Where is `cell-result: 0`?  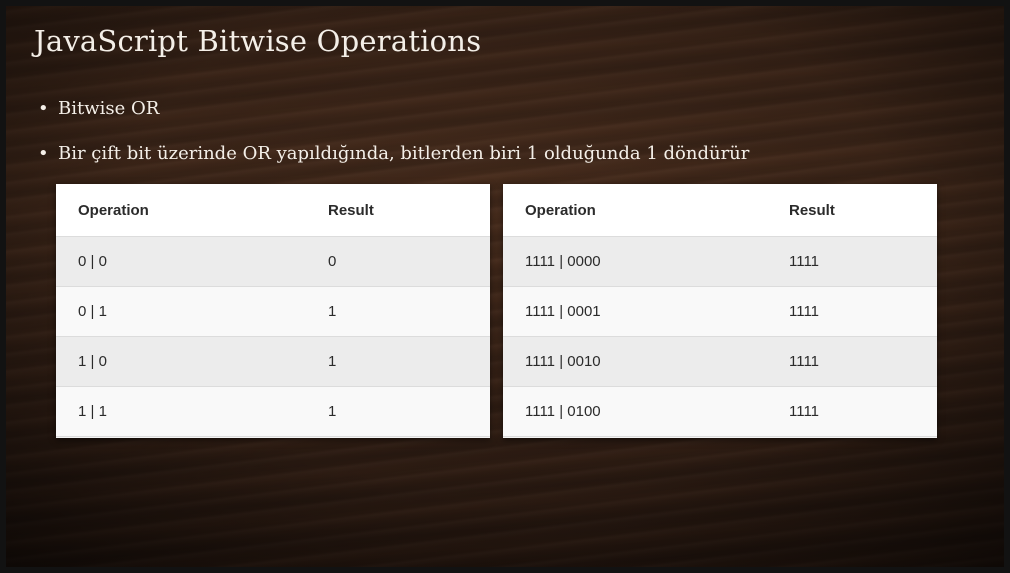
cell-result: 0 is located at coordinates (398, 261).